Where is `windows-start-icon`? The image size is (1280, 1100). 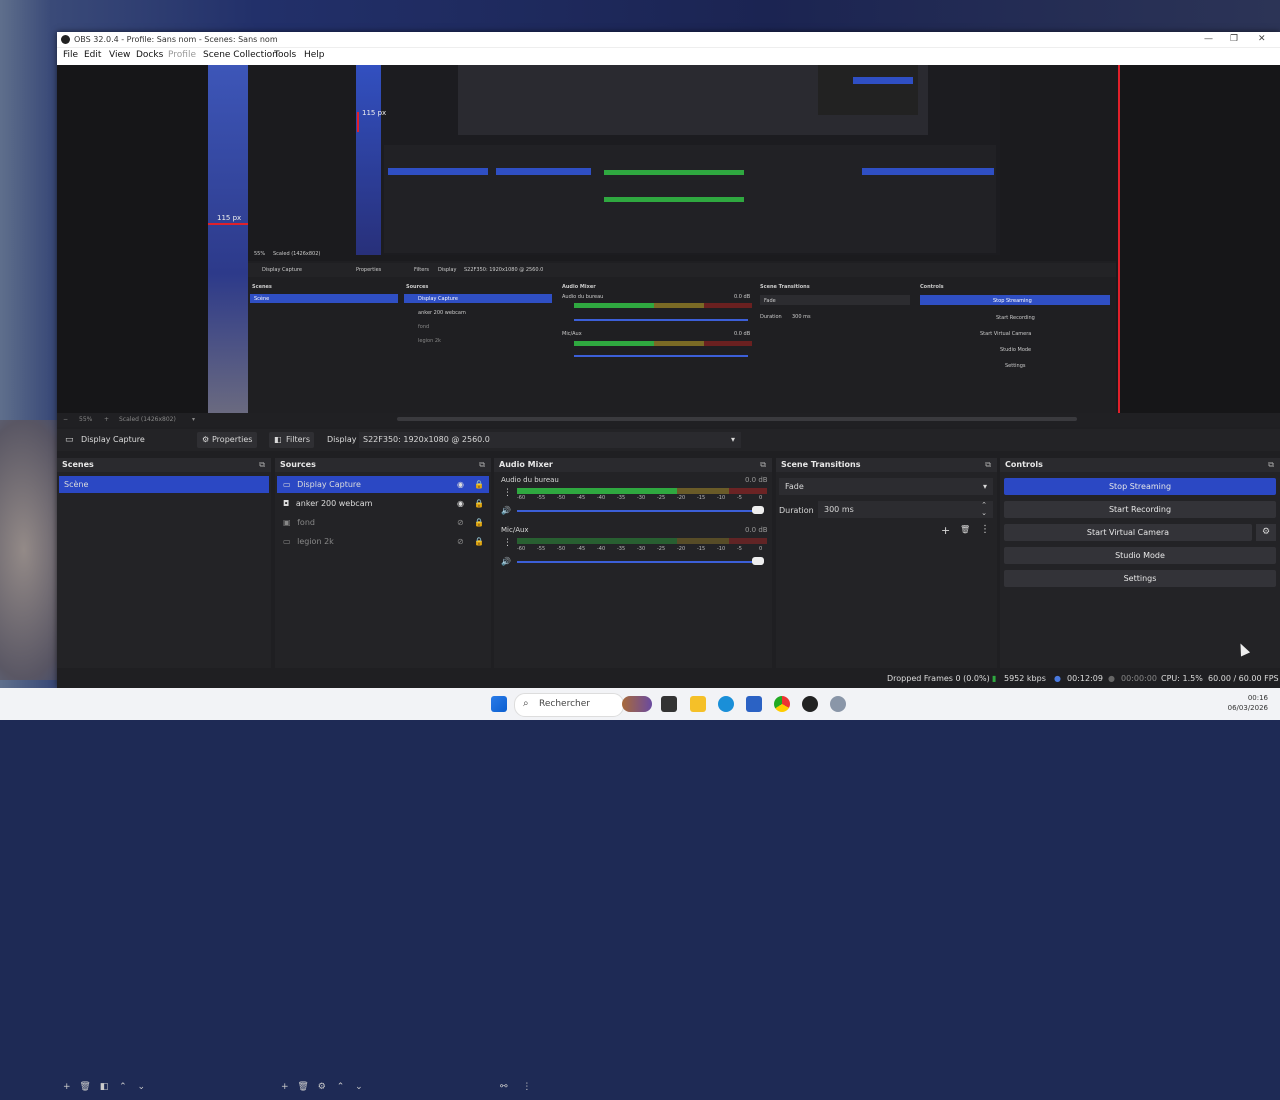 windows-start-icon is located at coordinates (499, 704).